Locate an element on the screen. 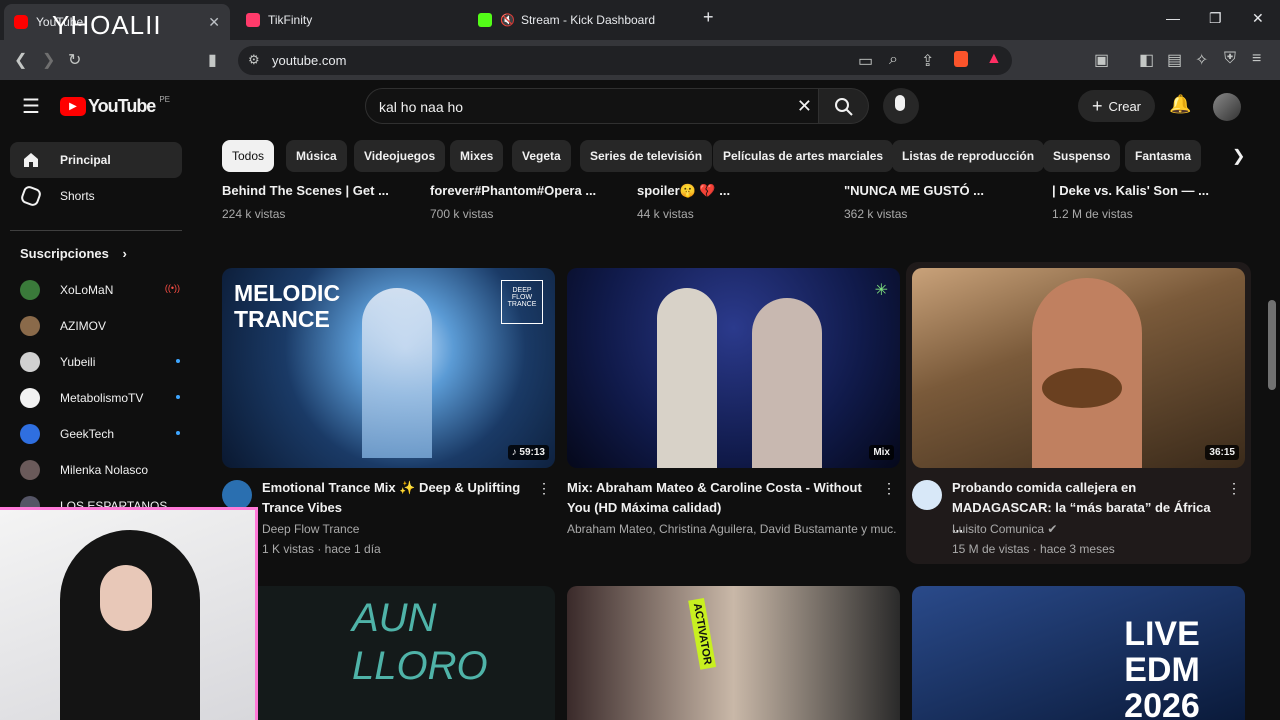  plus-icon: + is located at coordinates (1097, 105).